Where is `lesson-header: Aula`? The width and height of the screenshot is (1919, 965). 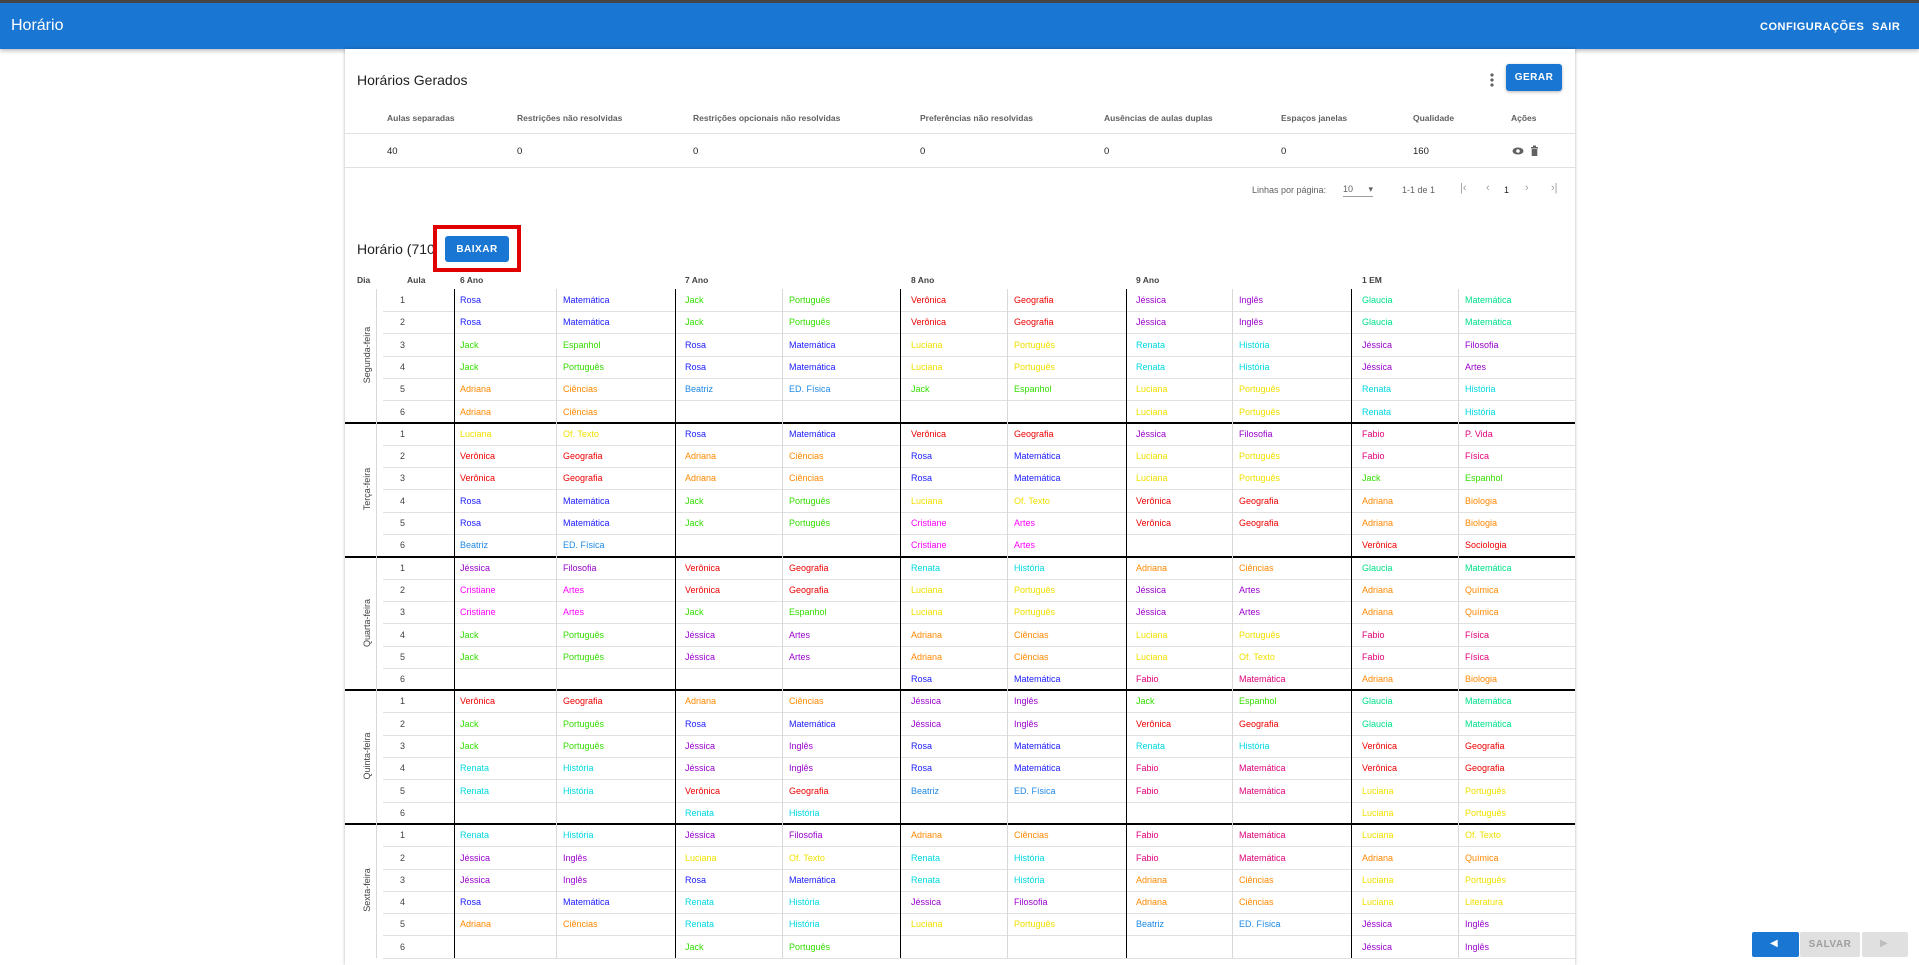 lesson-header: Aula is located at coordinates (416, 280).